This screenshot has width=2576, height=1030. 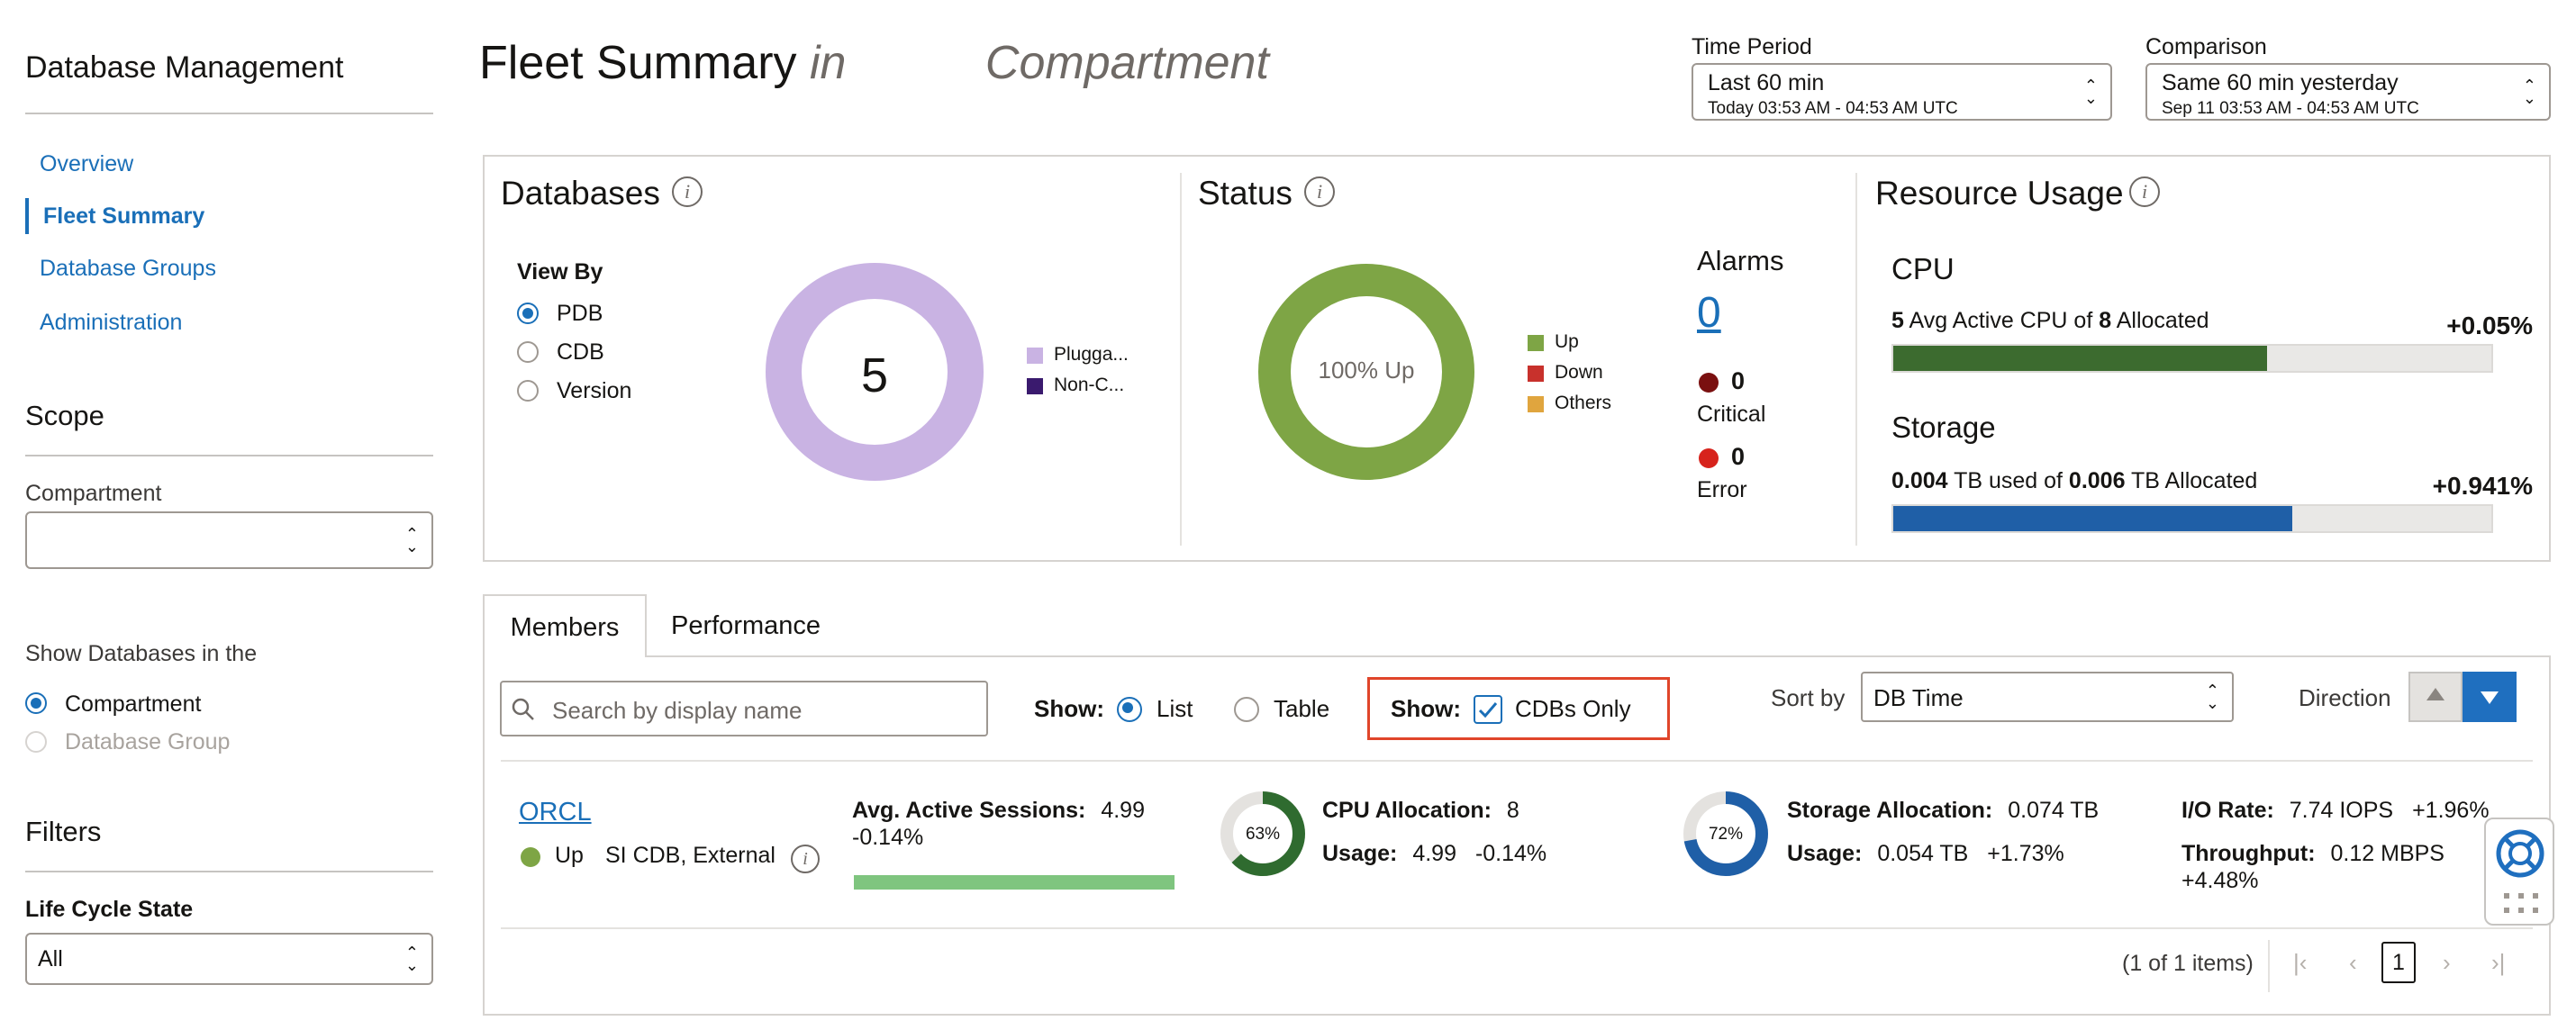 I want to click on filters-heading: Filters, so click(x=63, y=831).